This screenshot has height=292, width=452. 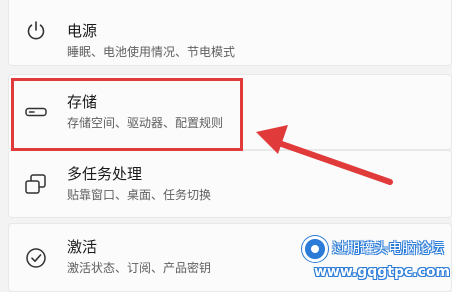 I want to click on settings-item-title: 电源, so click(x=82, y=31).